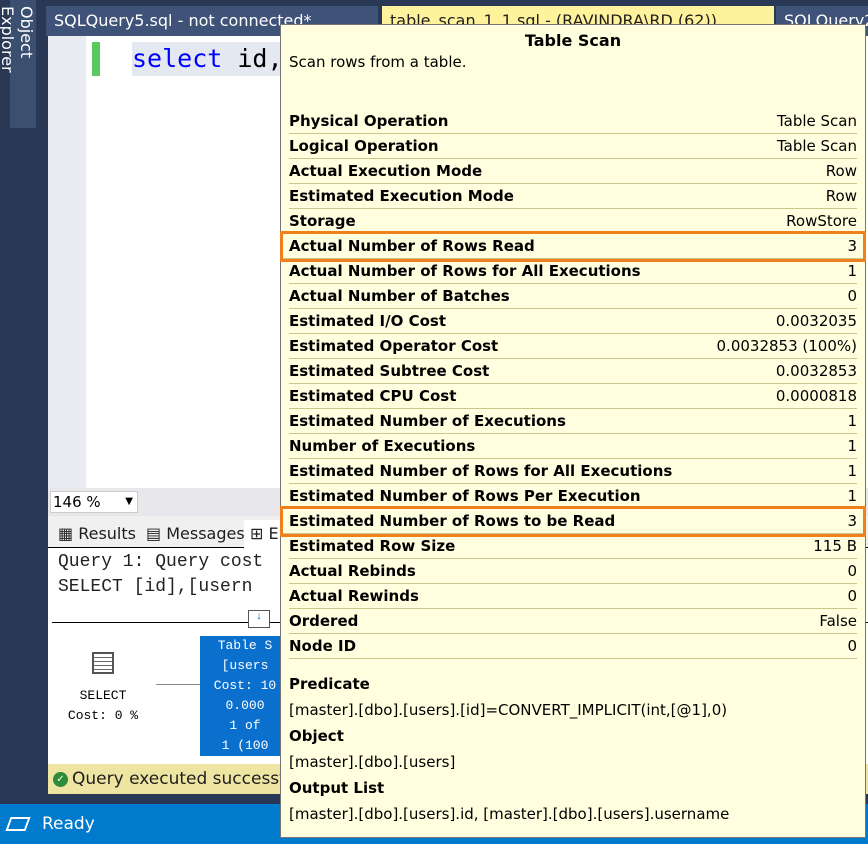 This screenshot has width=868, height=844. Describe the element at coordinates (373, 396) in the screenshot. I see `property-name: Estimated CPU Cost` at that location.